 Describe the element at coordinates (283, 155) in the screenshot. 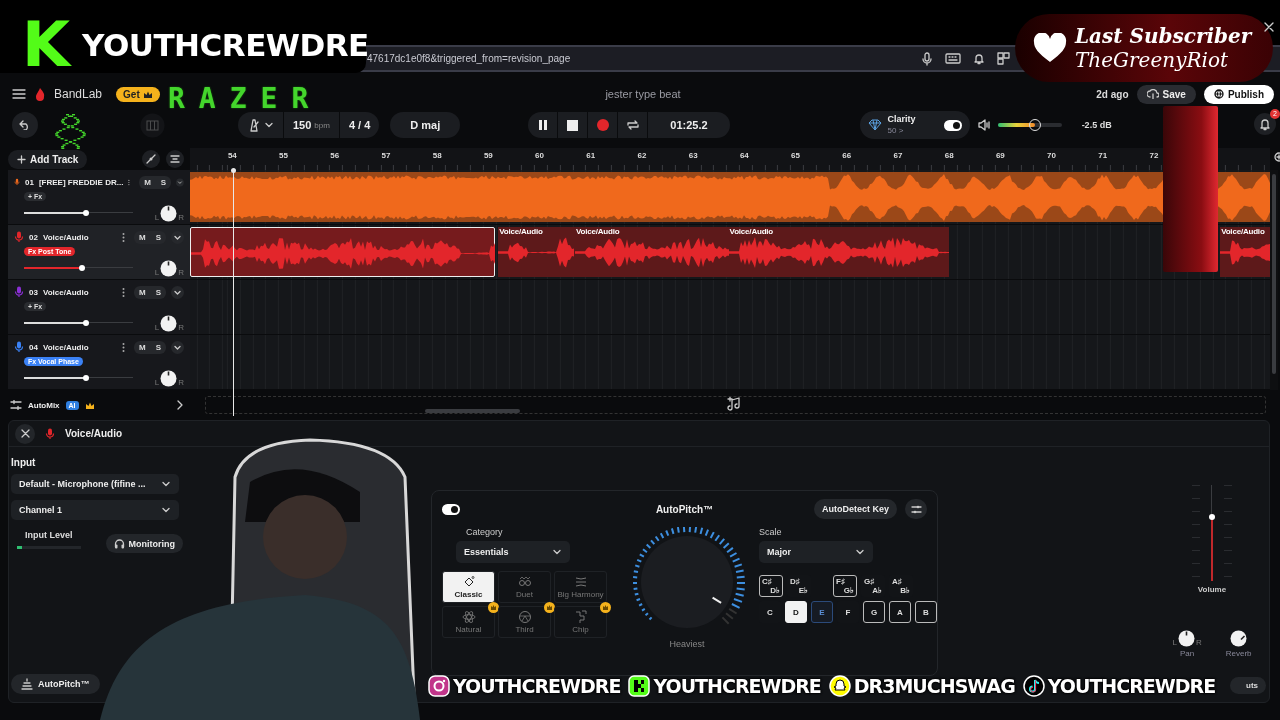

I see `bar-number: 55` at that location.